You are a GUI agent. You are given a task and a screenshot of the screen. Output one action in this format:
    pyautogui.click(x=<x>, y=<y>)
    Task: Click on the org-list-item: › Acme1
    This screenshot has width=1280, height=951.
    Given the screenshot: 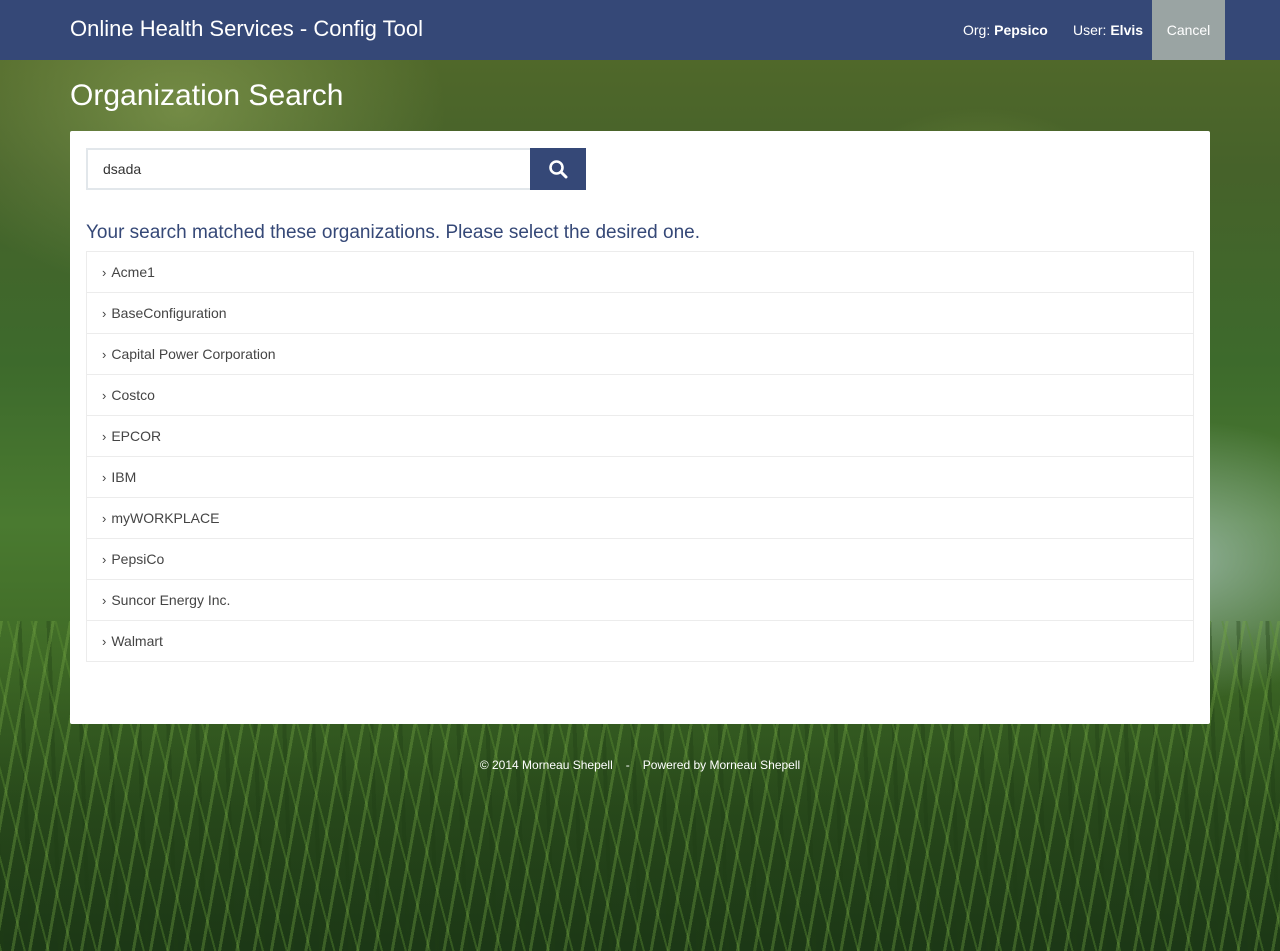 What is the action you would take?
    pyautogui.click(x=640, y=272)
    